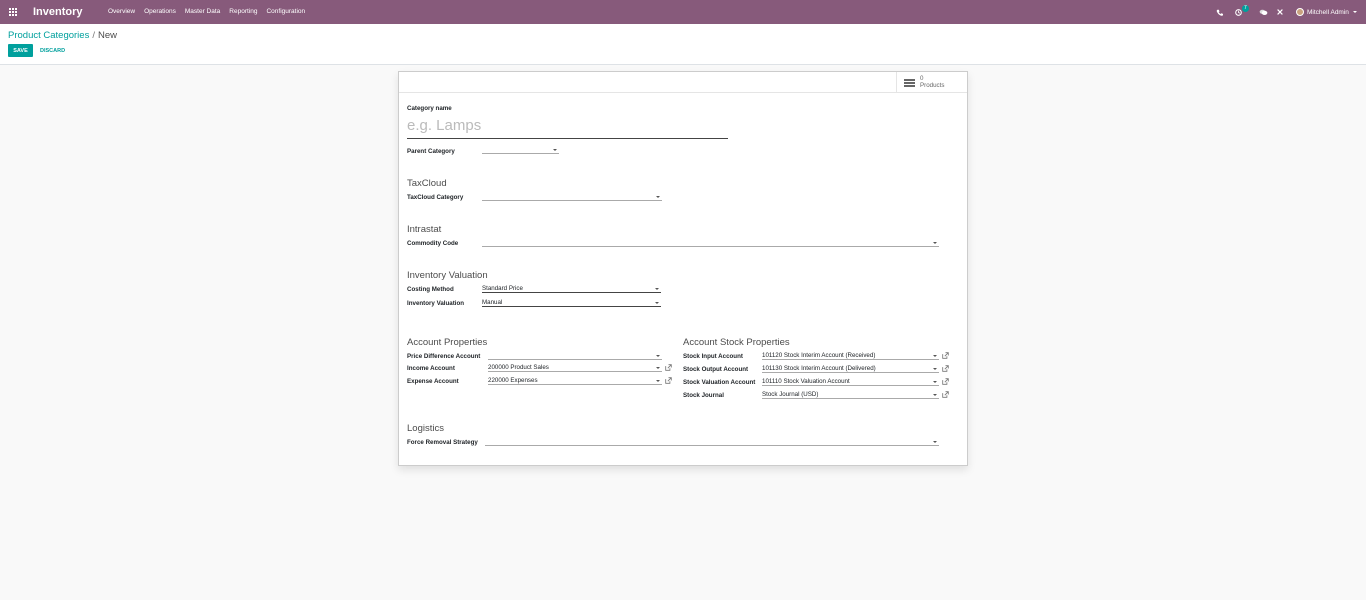  What do you see at coordinates (433, 243) in the screenshot?
I see `commodity-code-label: Commodity Code` at bounding box center [433, 243].